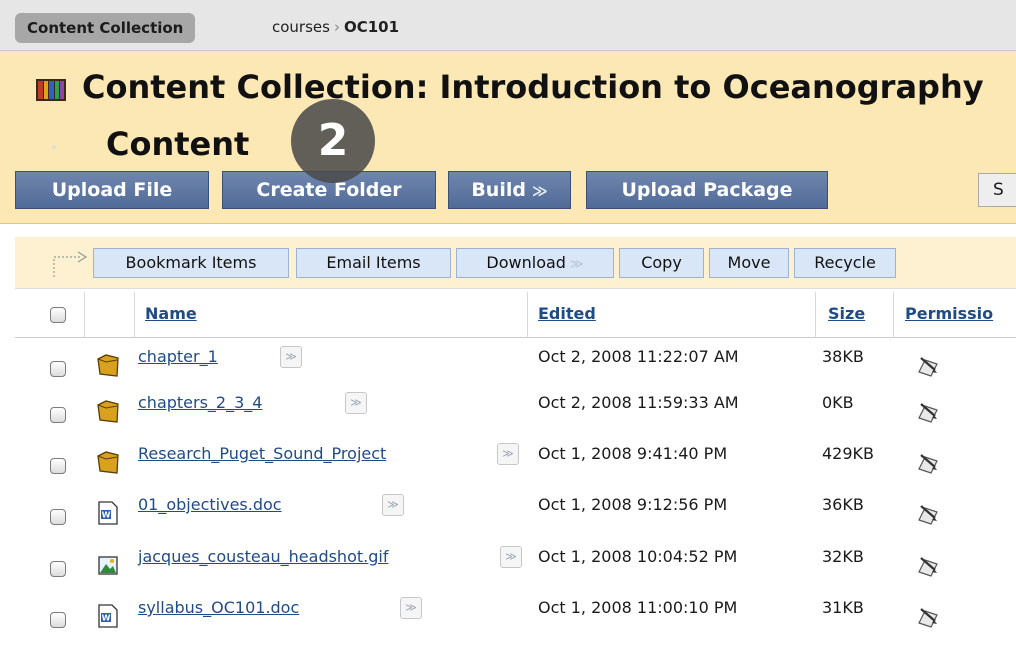 The image size is (1016, 645). What do you see at coordinates (633, 504) in the screenshot?
I see `edited-date: Oct 1, 2008 9:12:56 PM` at bounding box center [633, 504].